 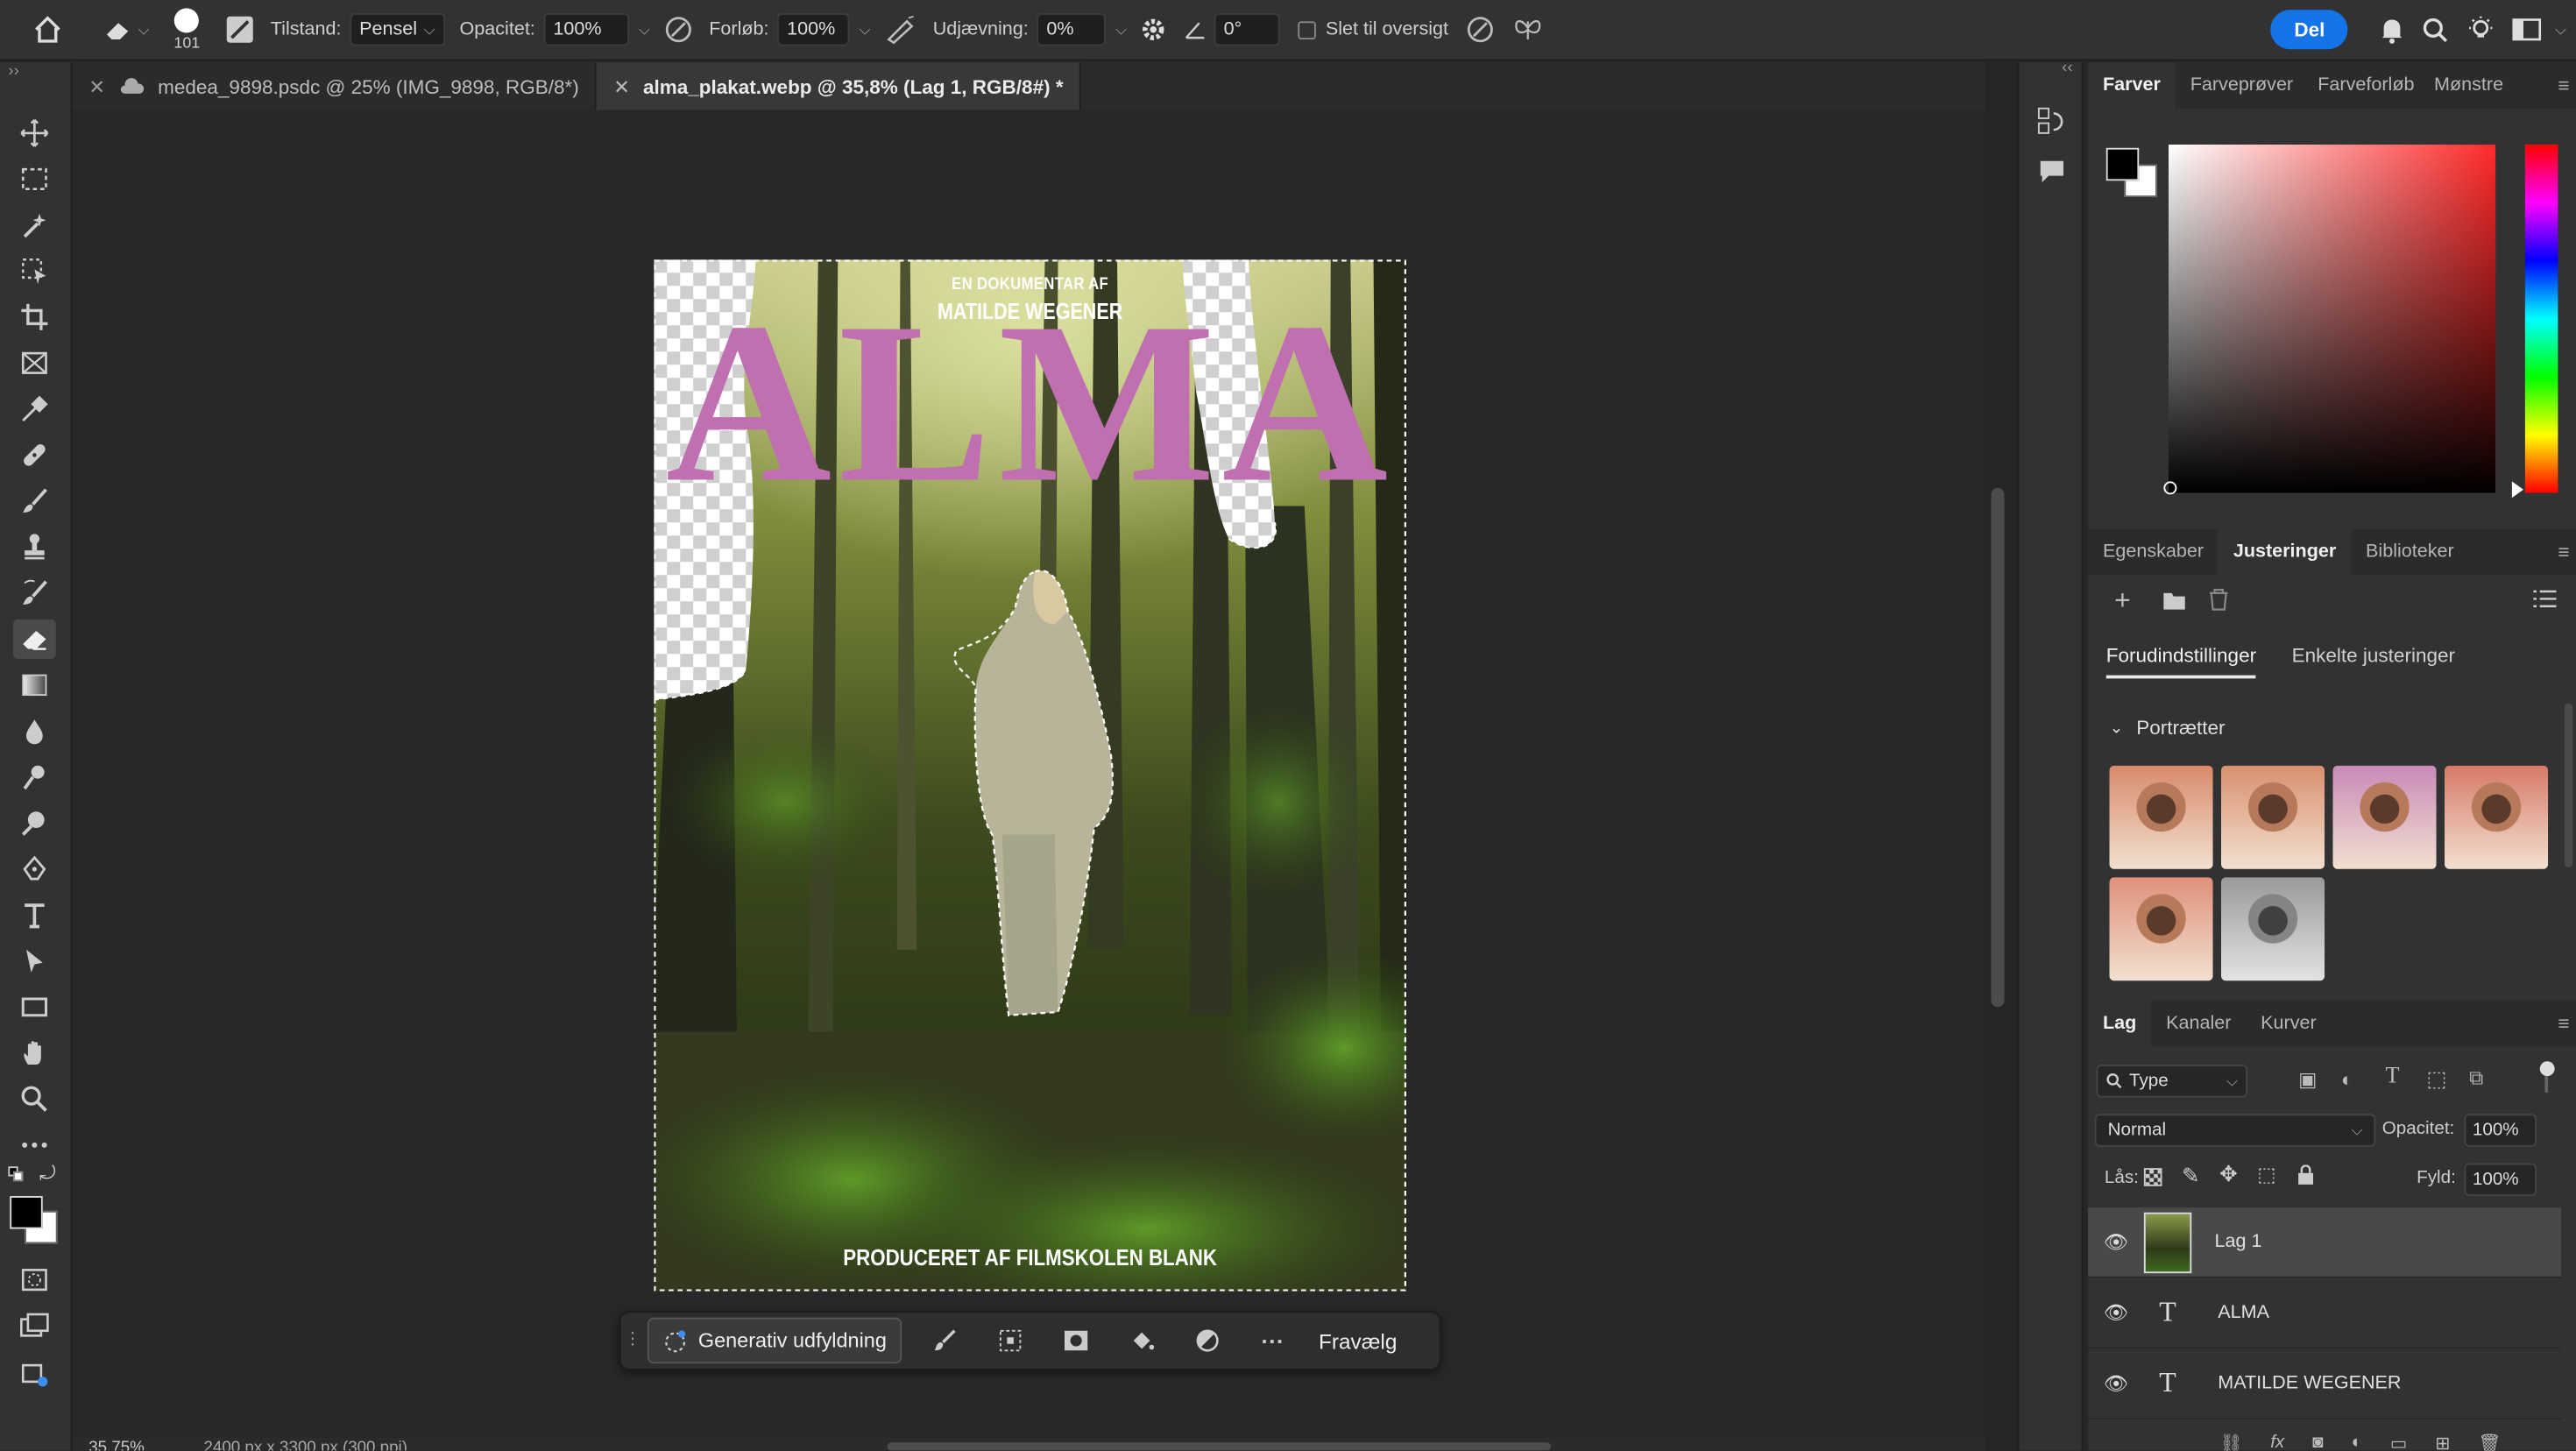 What do you see at coordinates (2230, 1442) in the screenshot?
I see `link-layers-icon: ⛓` at bounding box center [2230, 1442].